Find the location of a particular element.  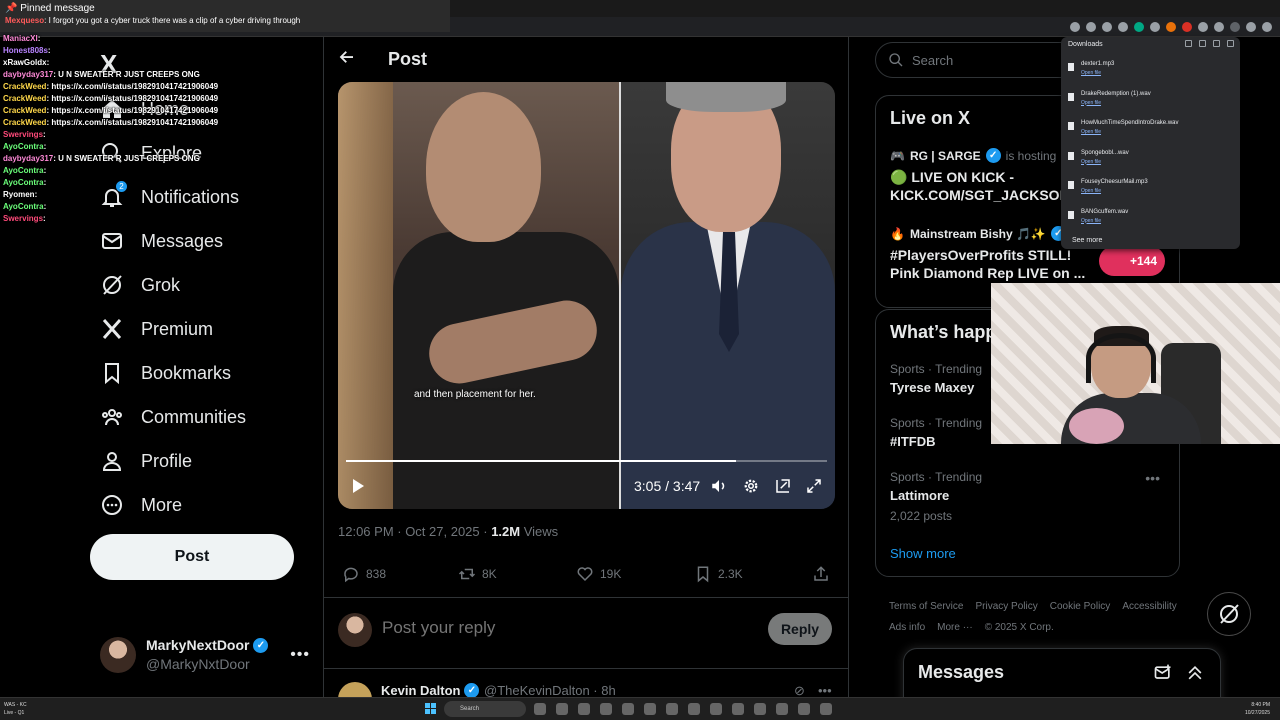

downloads-see-more-link: See more is located at coordinates (1087, 240).